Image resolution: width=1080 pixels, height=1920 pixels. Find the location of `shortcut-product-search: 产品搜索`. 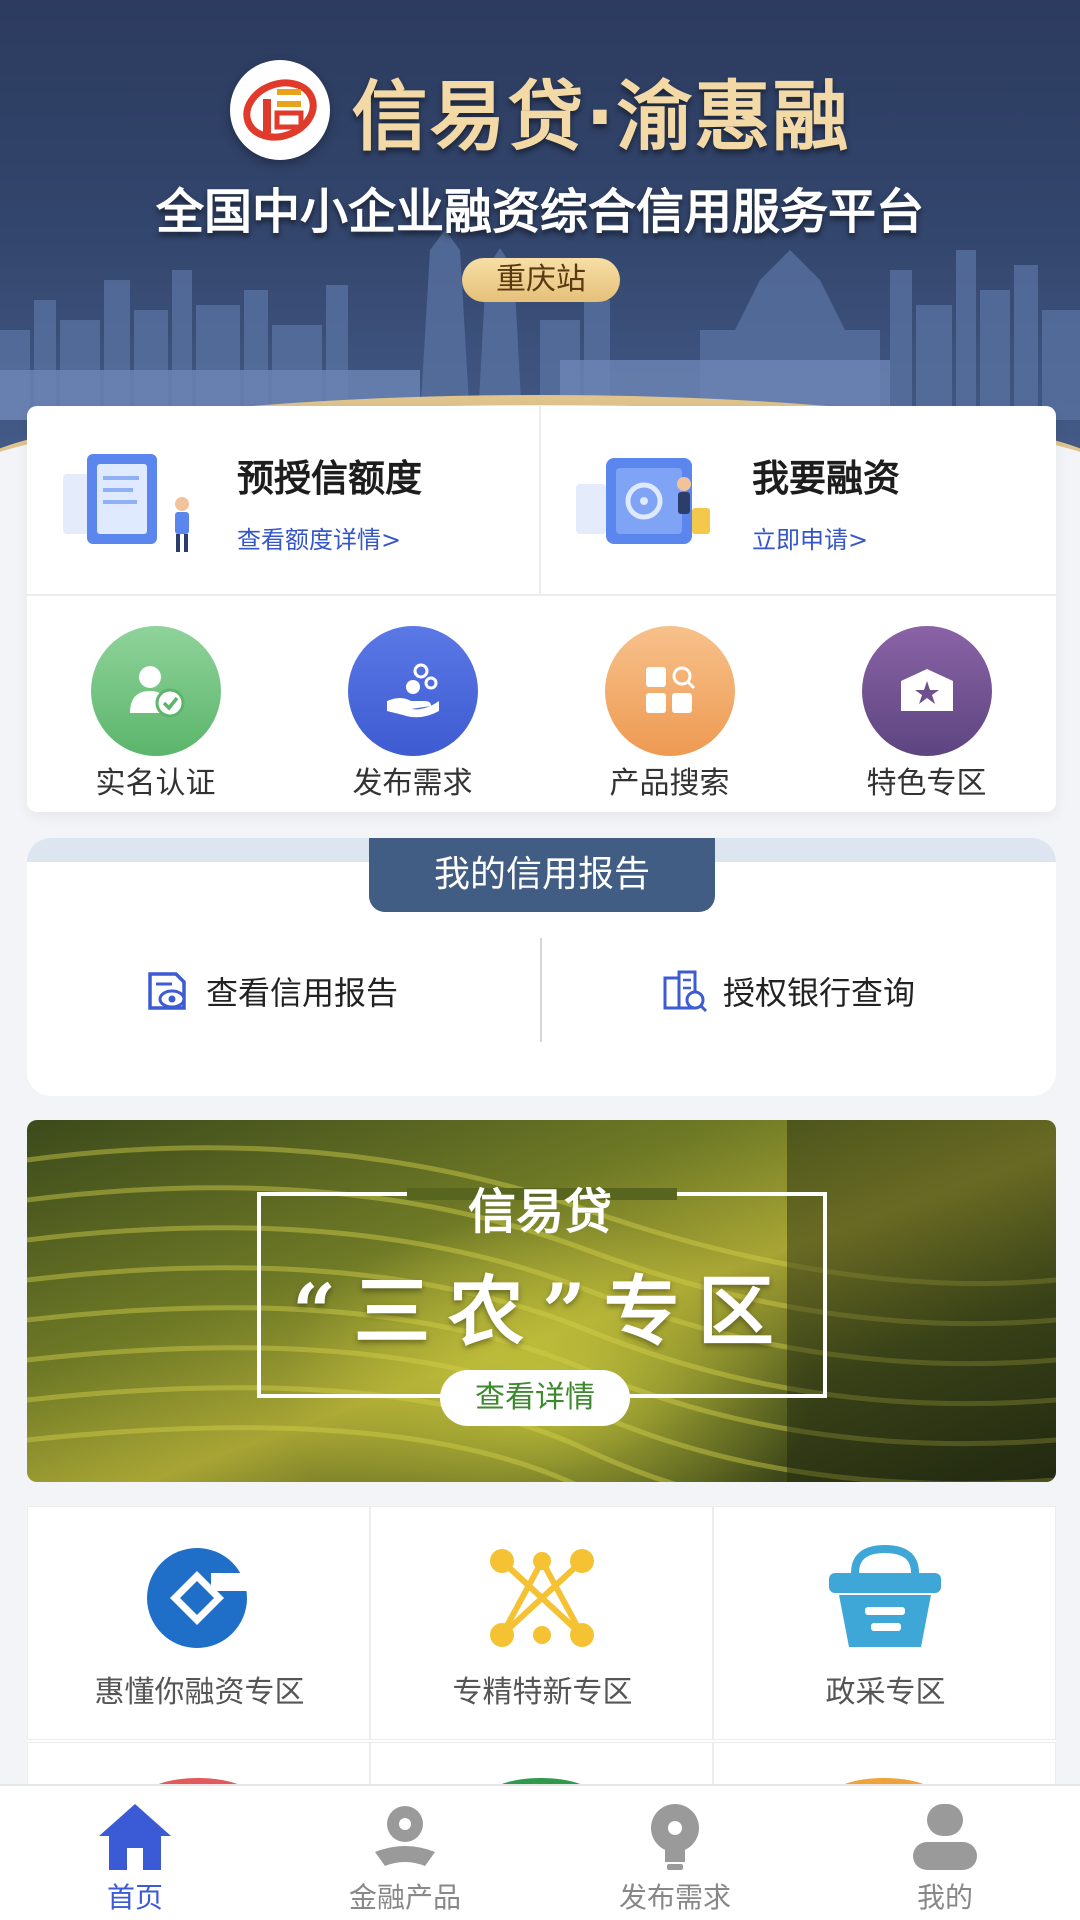

shortcut-product-search: 产品搜索 is located at coordinates (669, 704).